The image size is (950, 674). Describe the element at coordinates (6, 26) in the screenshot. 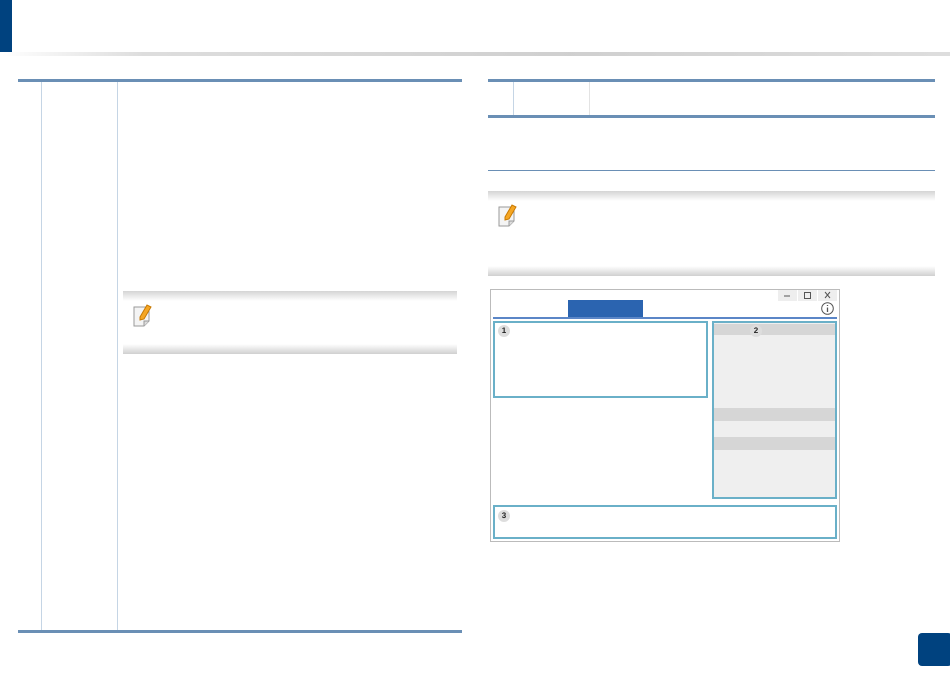

I see `header-bar` at that location.